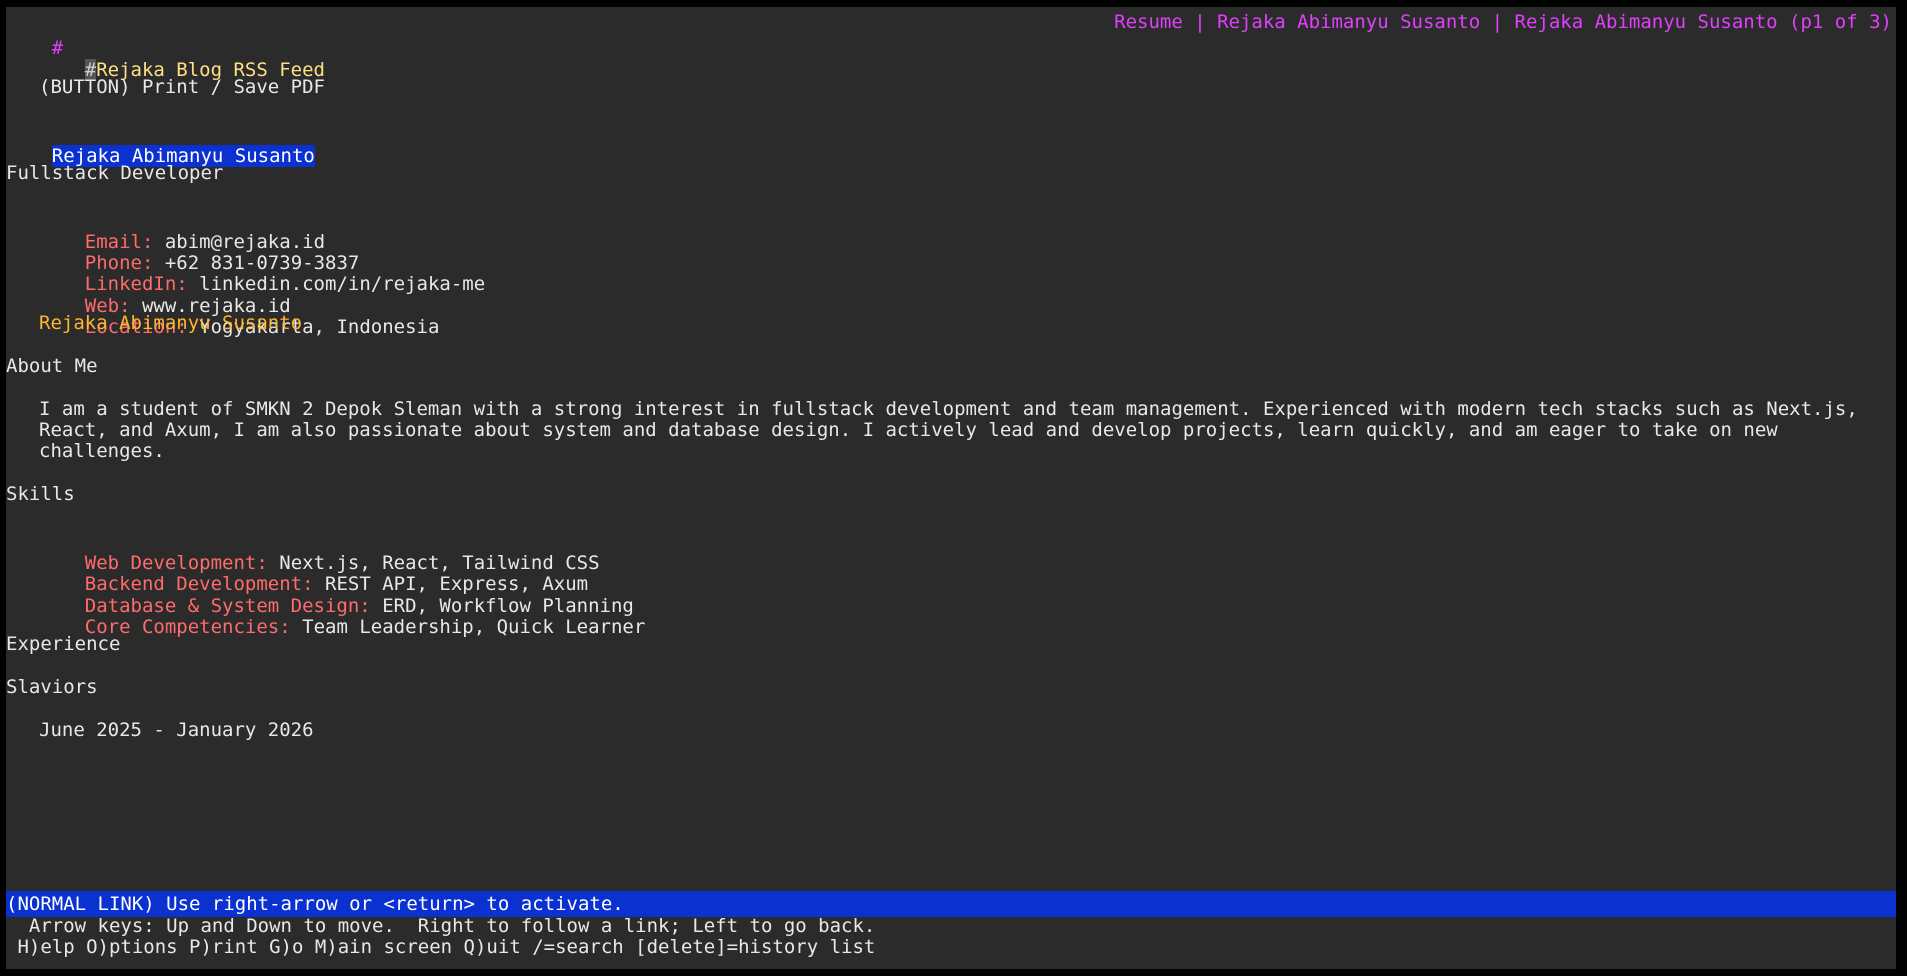 The width and height of the screenshot is (1907, 976). What do you see at coordinates (52, 687) in the screenshot?
I see `experience-company: Slaviors` at bounding box center [52, 687].